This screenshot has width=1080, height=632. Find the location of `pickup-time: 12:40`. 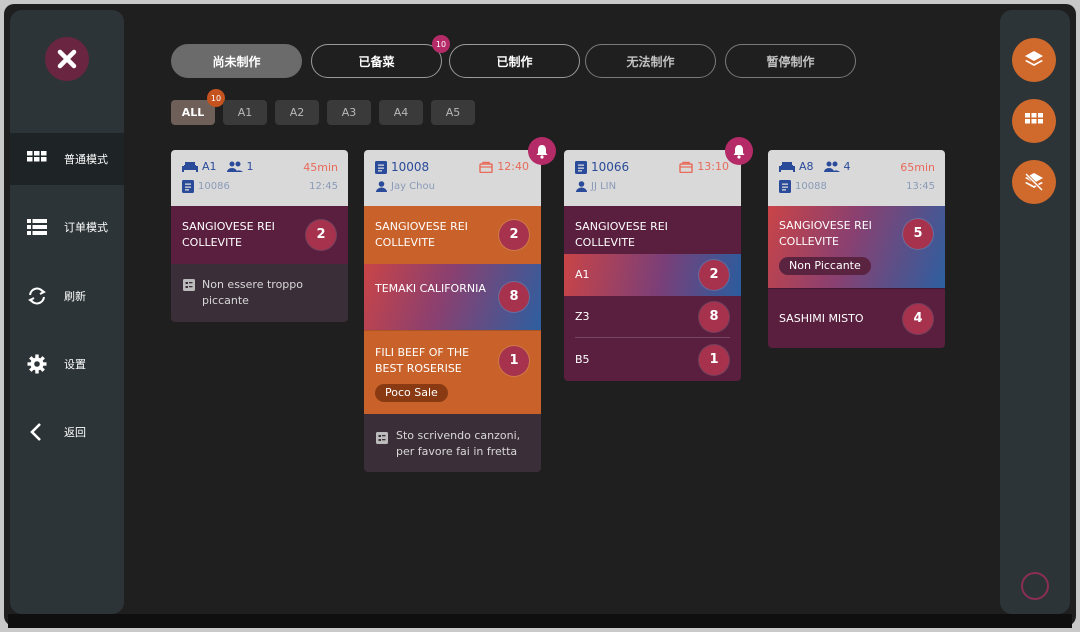

pickup-time: 12:40 is located at coordinates (513, 166).